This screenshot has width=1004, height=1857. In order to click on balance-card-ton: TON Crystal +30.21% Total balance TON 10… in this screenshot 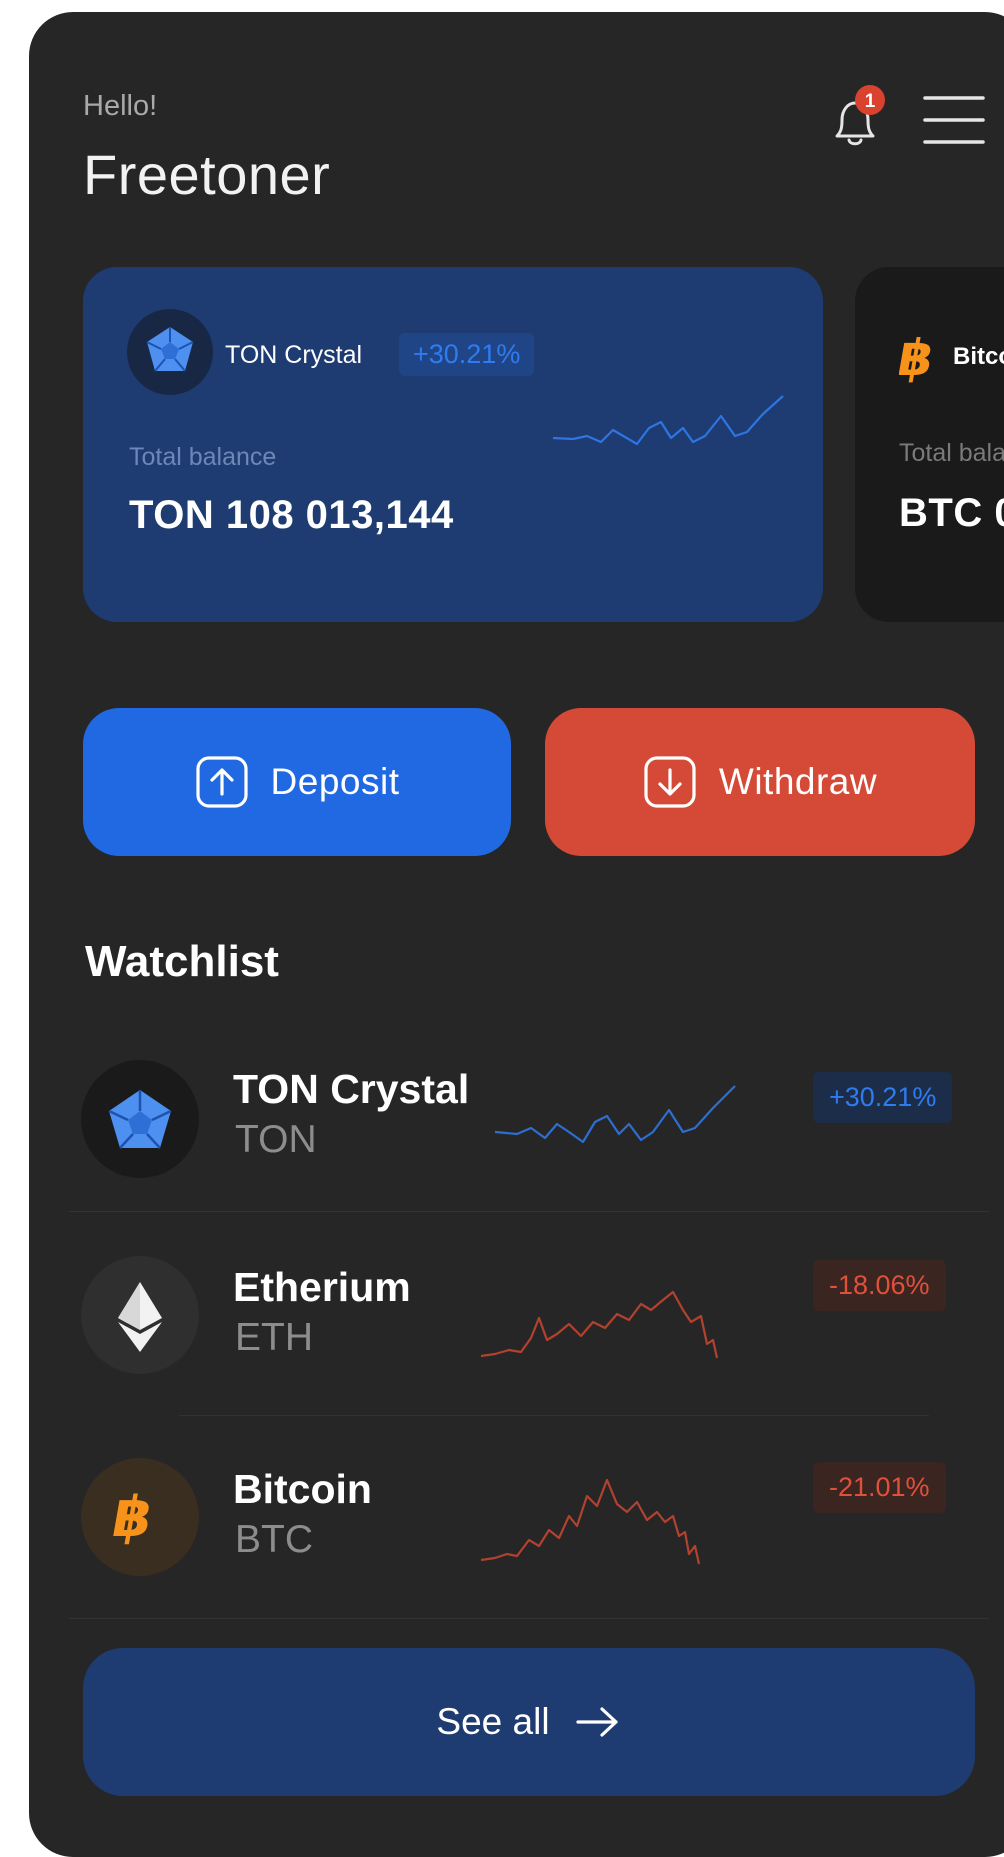, I will do `click(453, 444)`.